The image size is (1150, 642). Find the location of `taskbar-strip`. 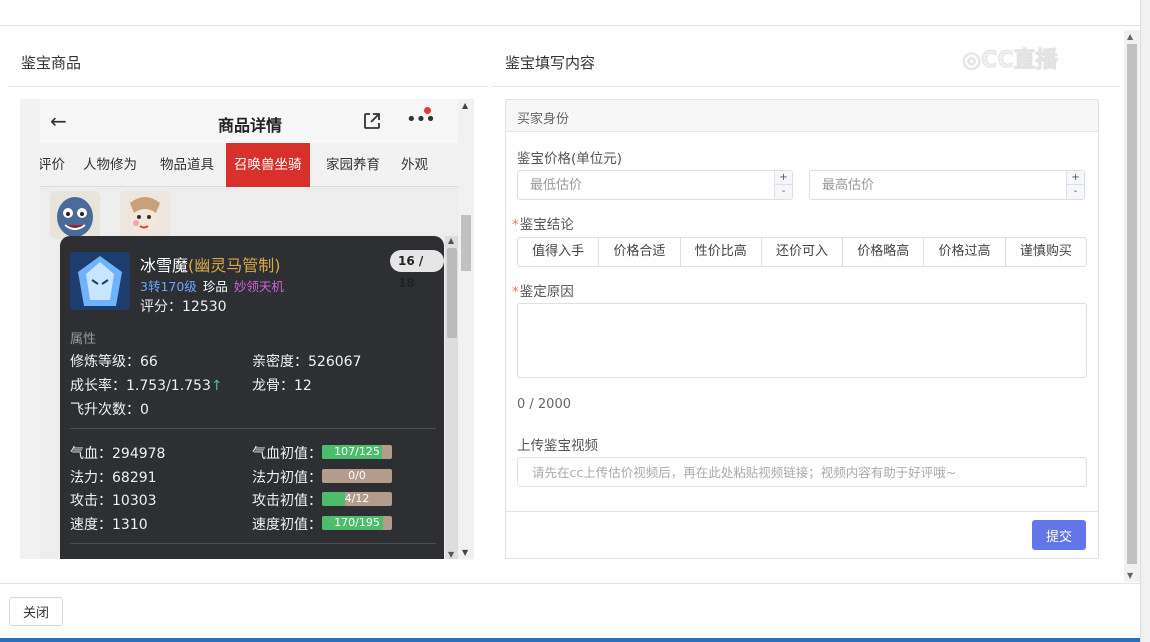

taskbar-strip is located at coordinates (570, 640).